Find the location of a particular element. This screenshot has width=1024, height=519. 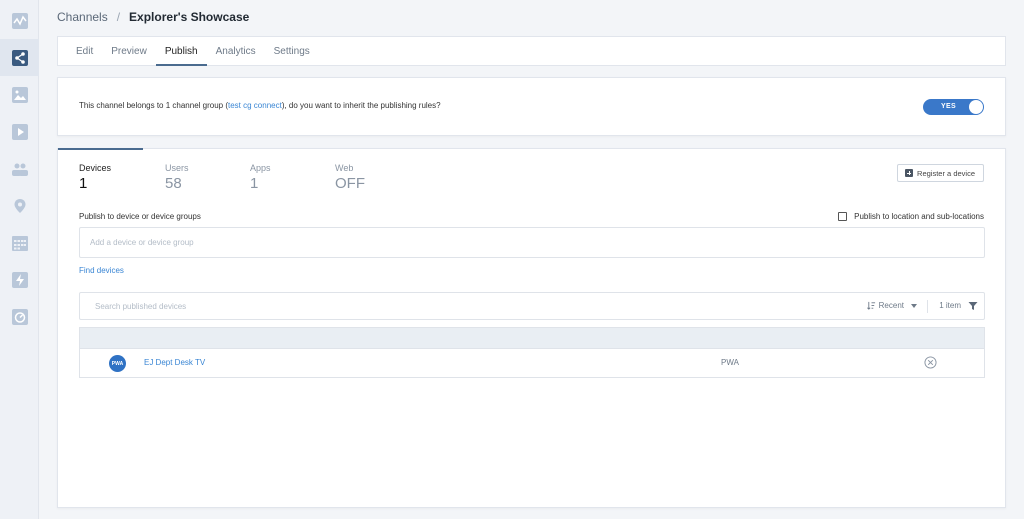

sidebar-item-apps is located at coordinates (19, 279).